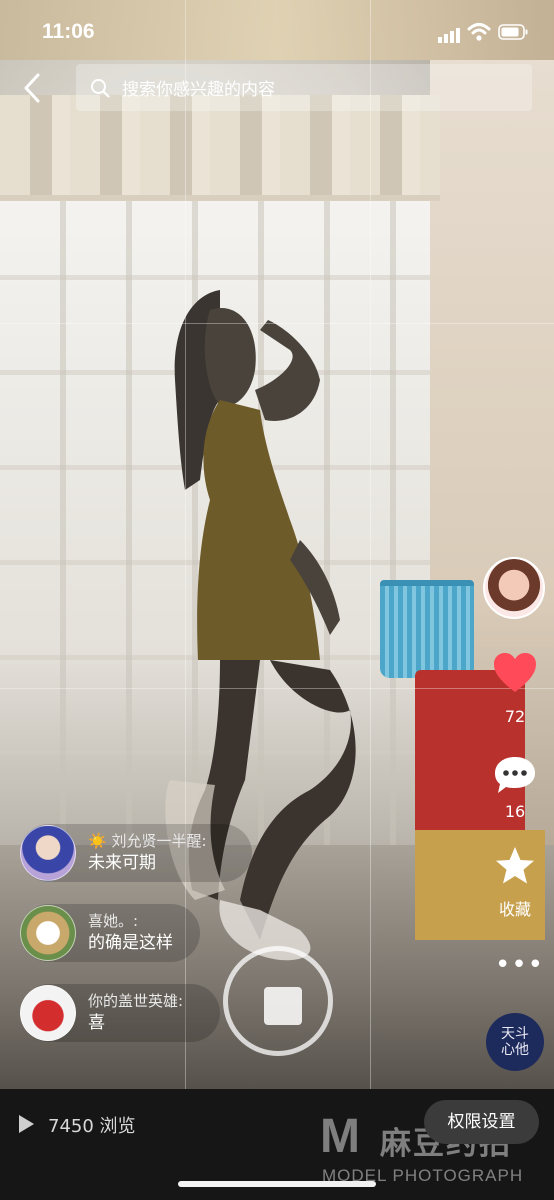 Image resolution: width=554 pixels, height=1200 pixels. What do you see at coordinates (113, 921) in the screenshot?
I see `commenter-name: 喜她。:` at bounding box center [113, 921].